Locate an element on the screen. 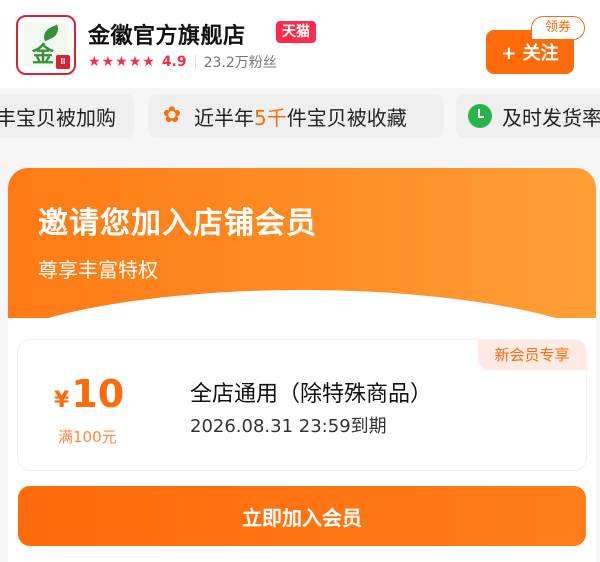 This screenshot has width=600, height=562. highlight-cart-adds: 丰宝贝被加购 is located at coordinates (67, 116).